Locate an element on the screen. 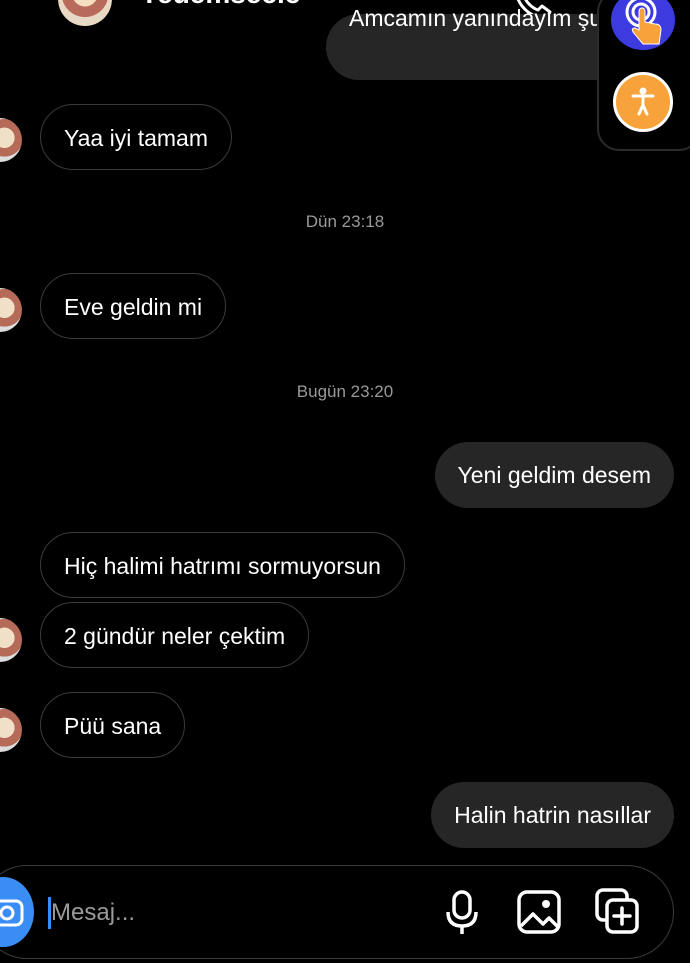 This screenshot has height=963, width=690. message-text: Halin hatrin nasıllar is located at coordinates (552, 815).